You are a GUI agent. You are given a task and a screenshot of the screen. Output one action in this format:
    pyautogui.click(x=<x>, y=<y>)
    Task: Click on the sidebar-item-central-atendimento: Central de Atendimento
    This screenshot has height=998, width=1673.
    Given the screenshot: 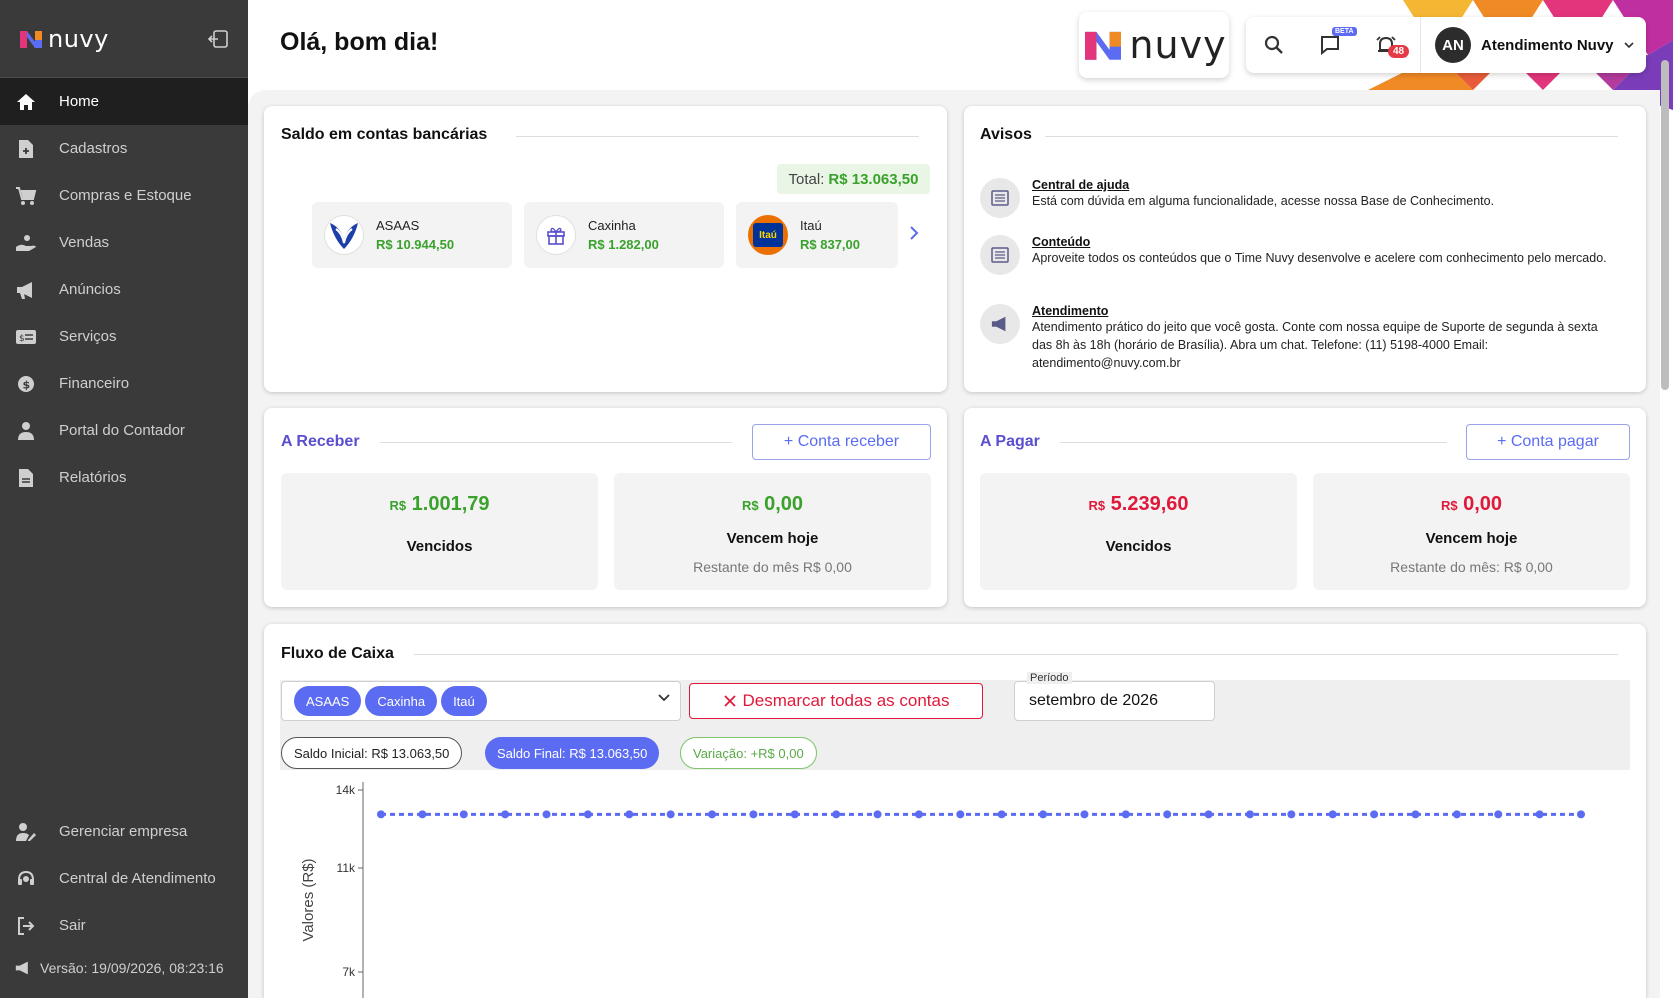 What is the action you would take?
    pyautogui.click(x=124, y=878)
    